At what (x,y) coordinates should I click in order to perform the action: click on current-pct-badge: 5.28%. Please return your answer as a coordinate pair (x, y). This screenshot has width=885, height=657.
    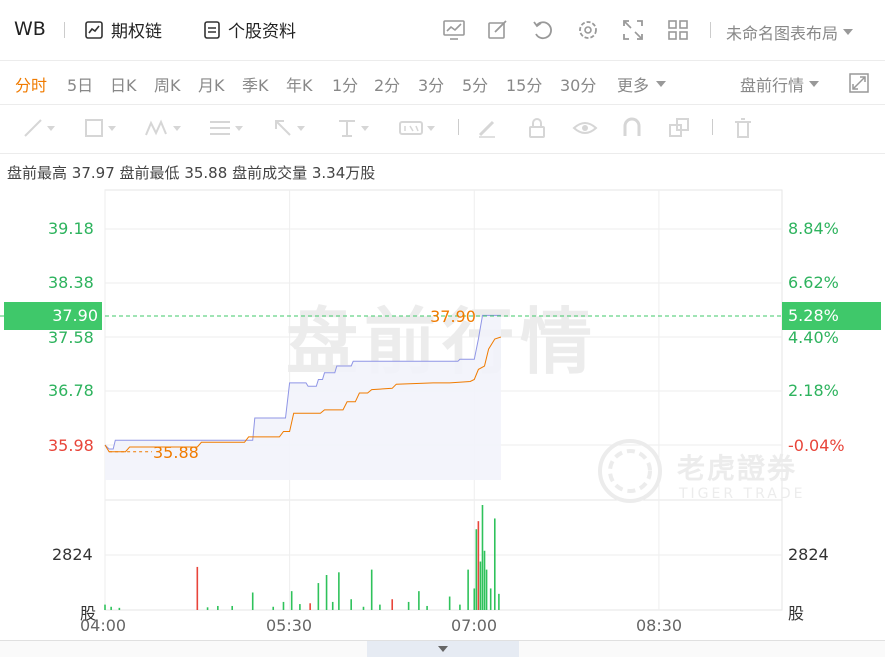
    Looking at the image, I should click on (831, 316).